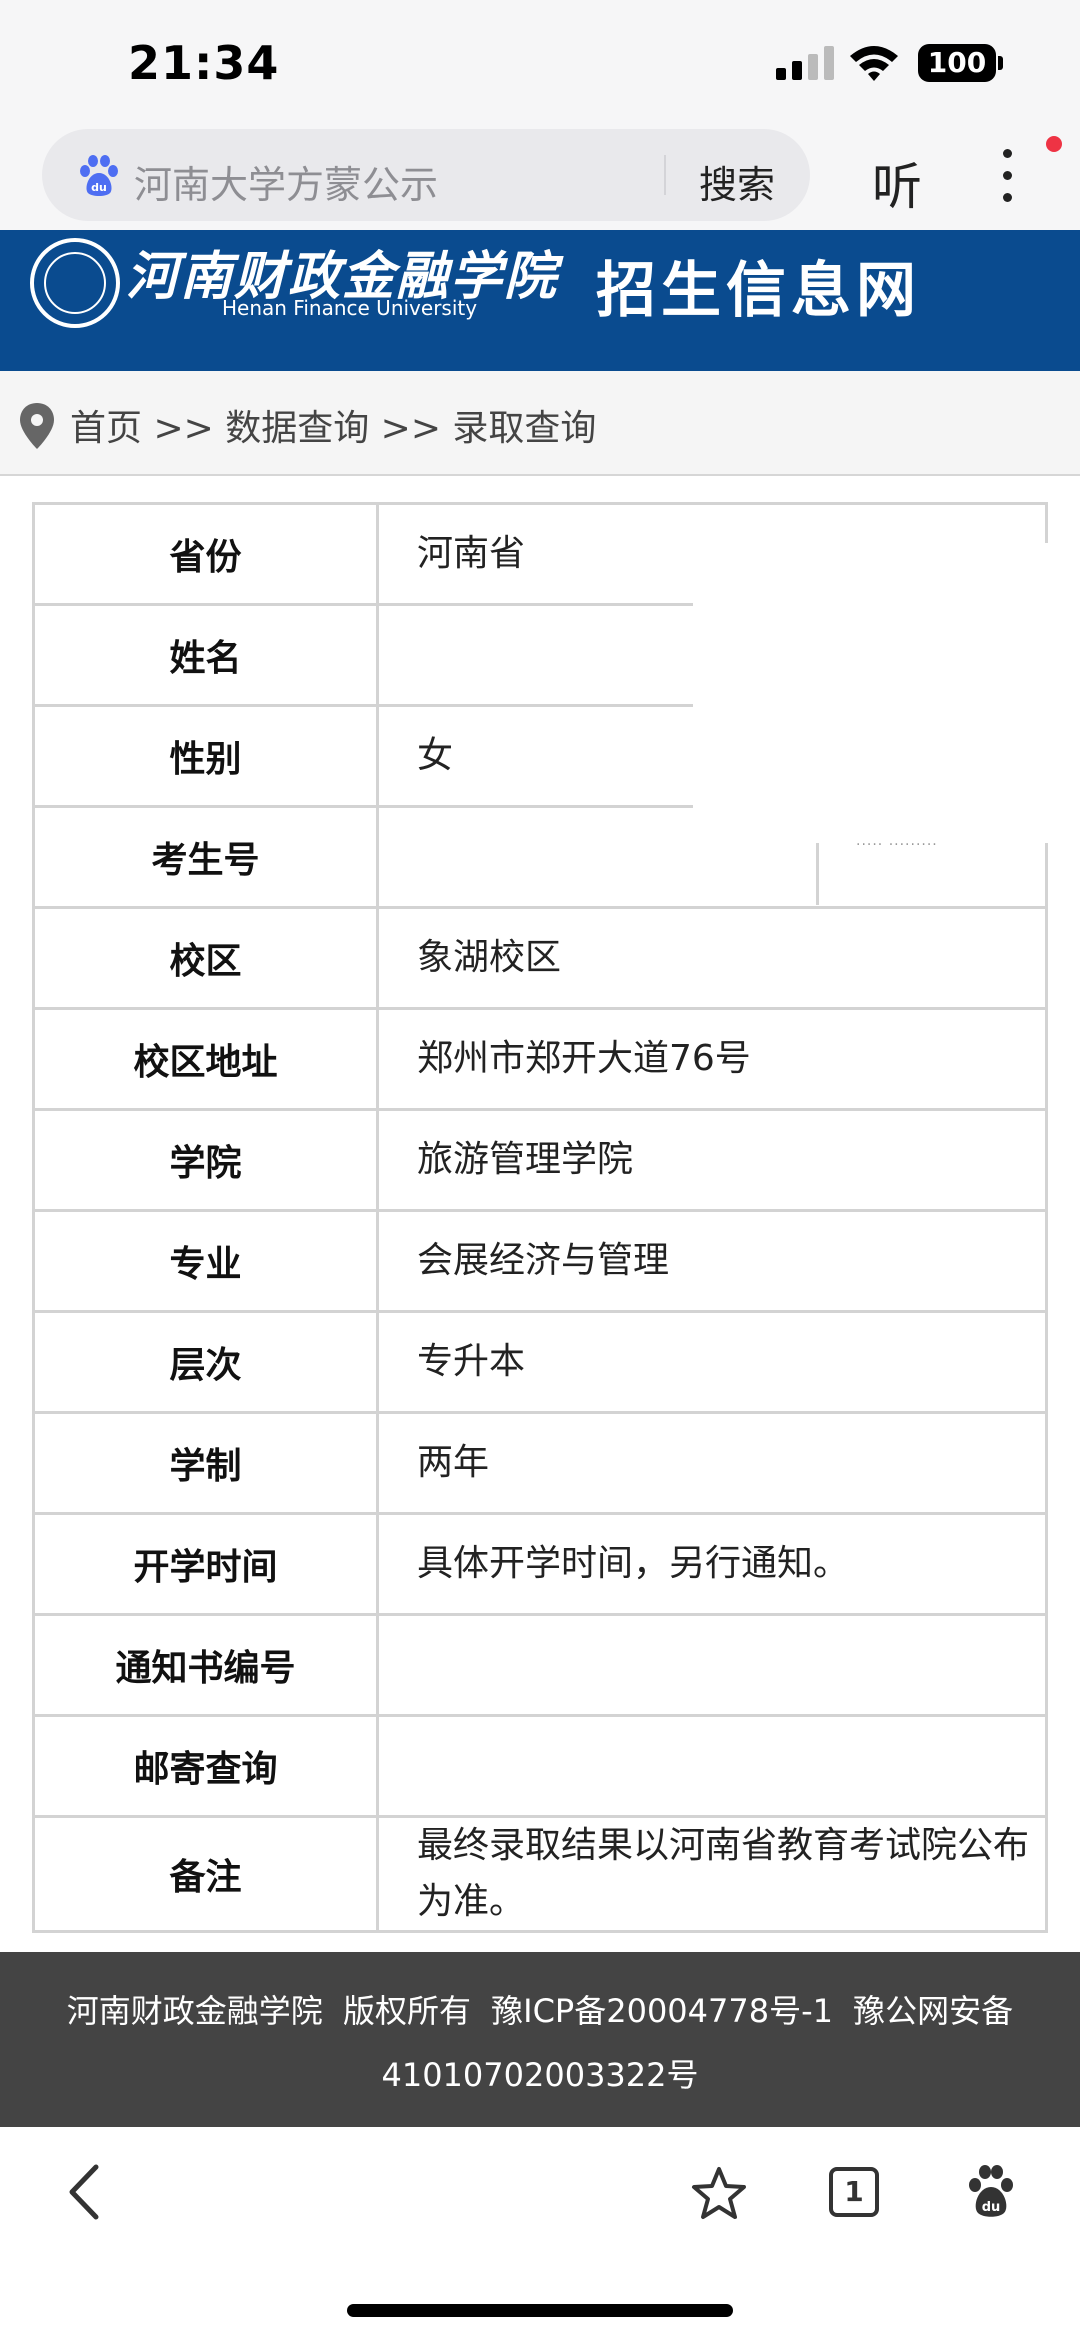 The height and width of the screenshot is (2337, 1080). Describe the element at coordinates (712, 1874) in the screenshot. I see `field-value: 最终录取结果以河南省教育考试院公布为准。` at that location.